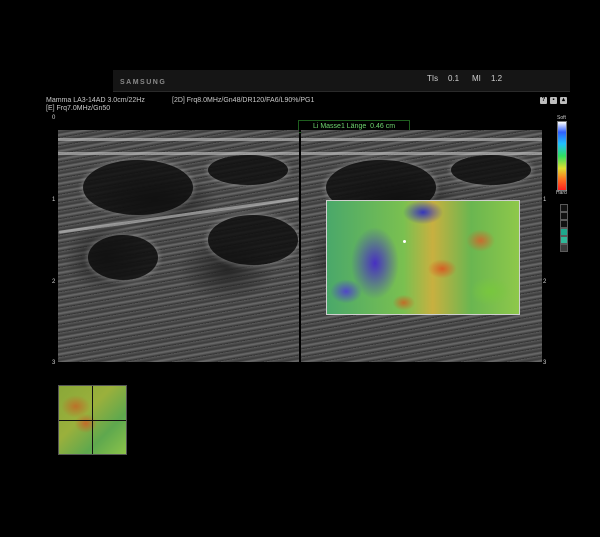  Describe the element at coordinates (476, 78) in the screenshot. I see `mi-label: MI` at that location.